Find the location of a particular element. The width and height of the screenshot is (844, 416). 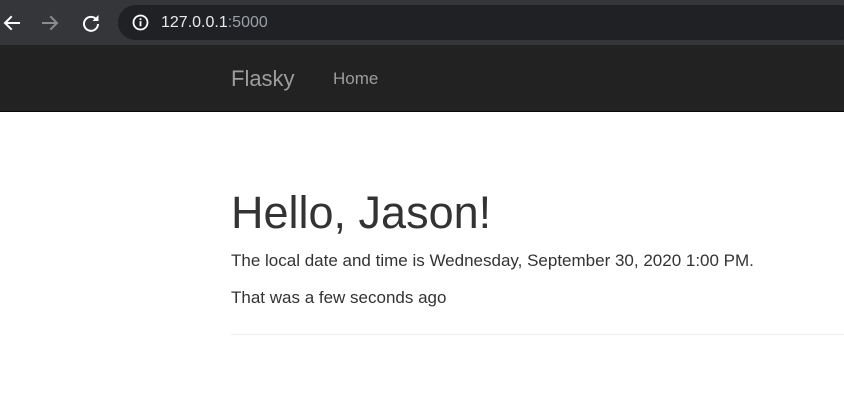

page-title: Hello, Jason! is located at coordinates (361, 212).